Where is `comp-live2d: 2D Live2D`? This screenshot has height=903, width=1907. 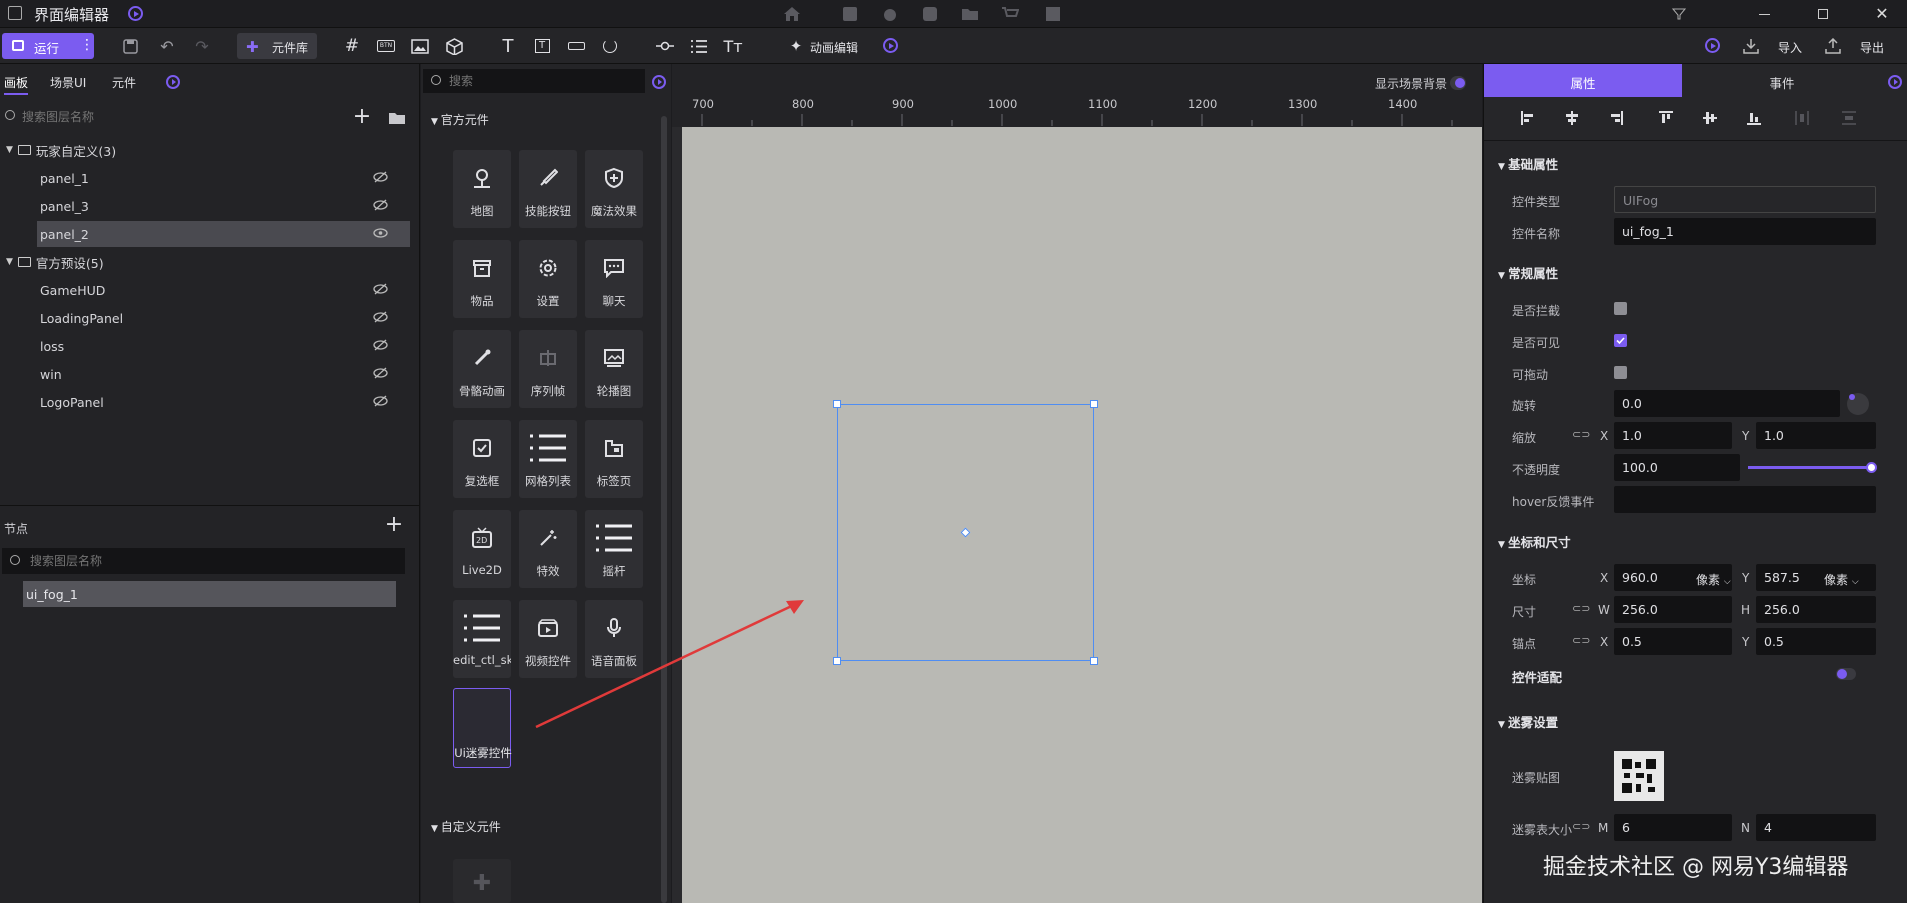
comp-live2d: 2D Live2D is located at coordinates (482, 549).